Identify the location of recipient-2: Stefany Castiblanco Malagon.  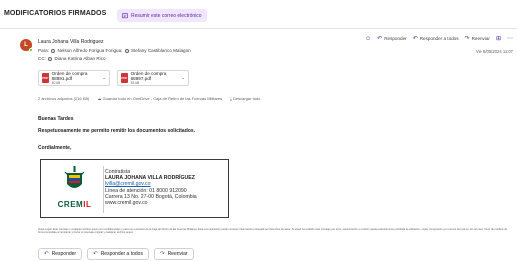
(161, 50).